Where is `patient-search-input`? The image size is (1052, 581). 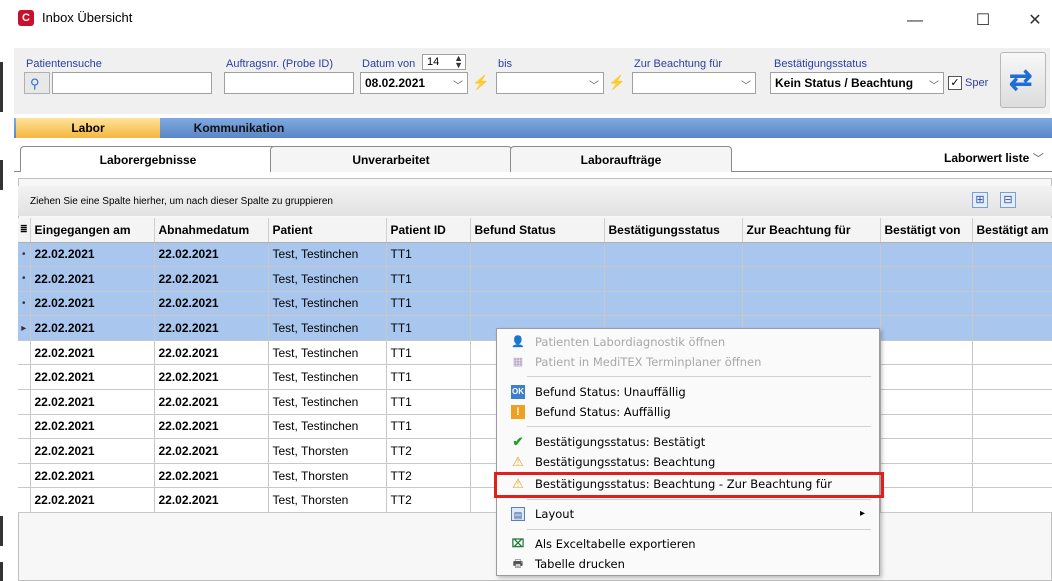
patient-search-input is located at coordinates (132, 83).